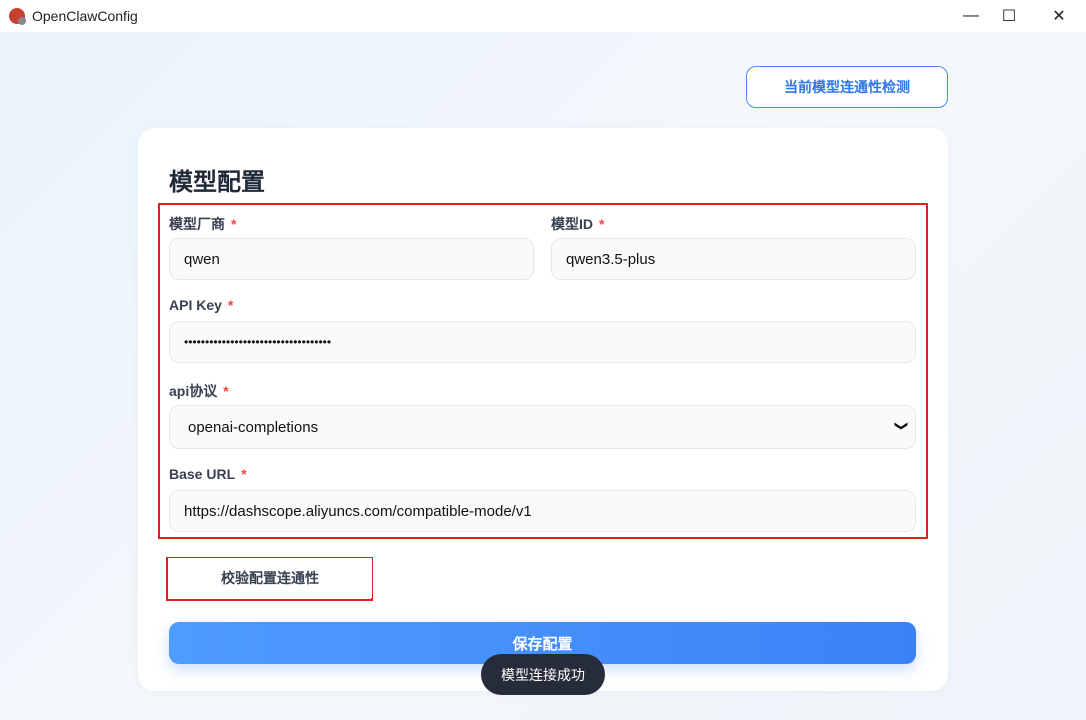 This screenshot has width=1086, height=720. What do you see at coordinates (351, 259) in the screenshot?
I see `vendor-input: qwen` at bounding box center [351, 259].